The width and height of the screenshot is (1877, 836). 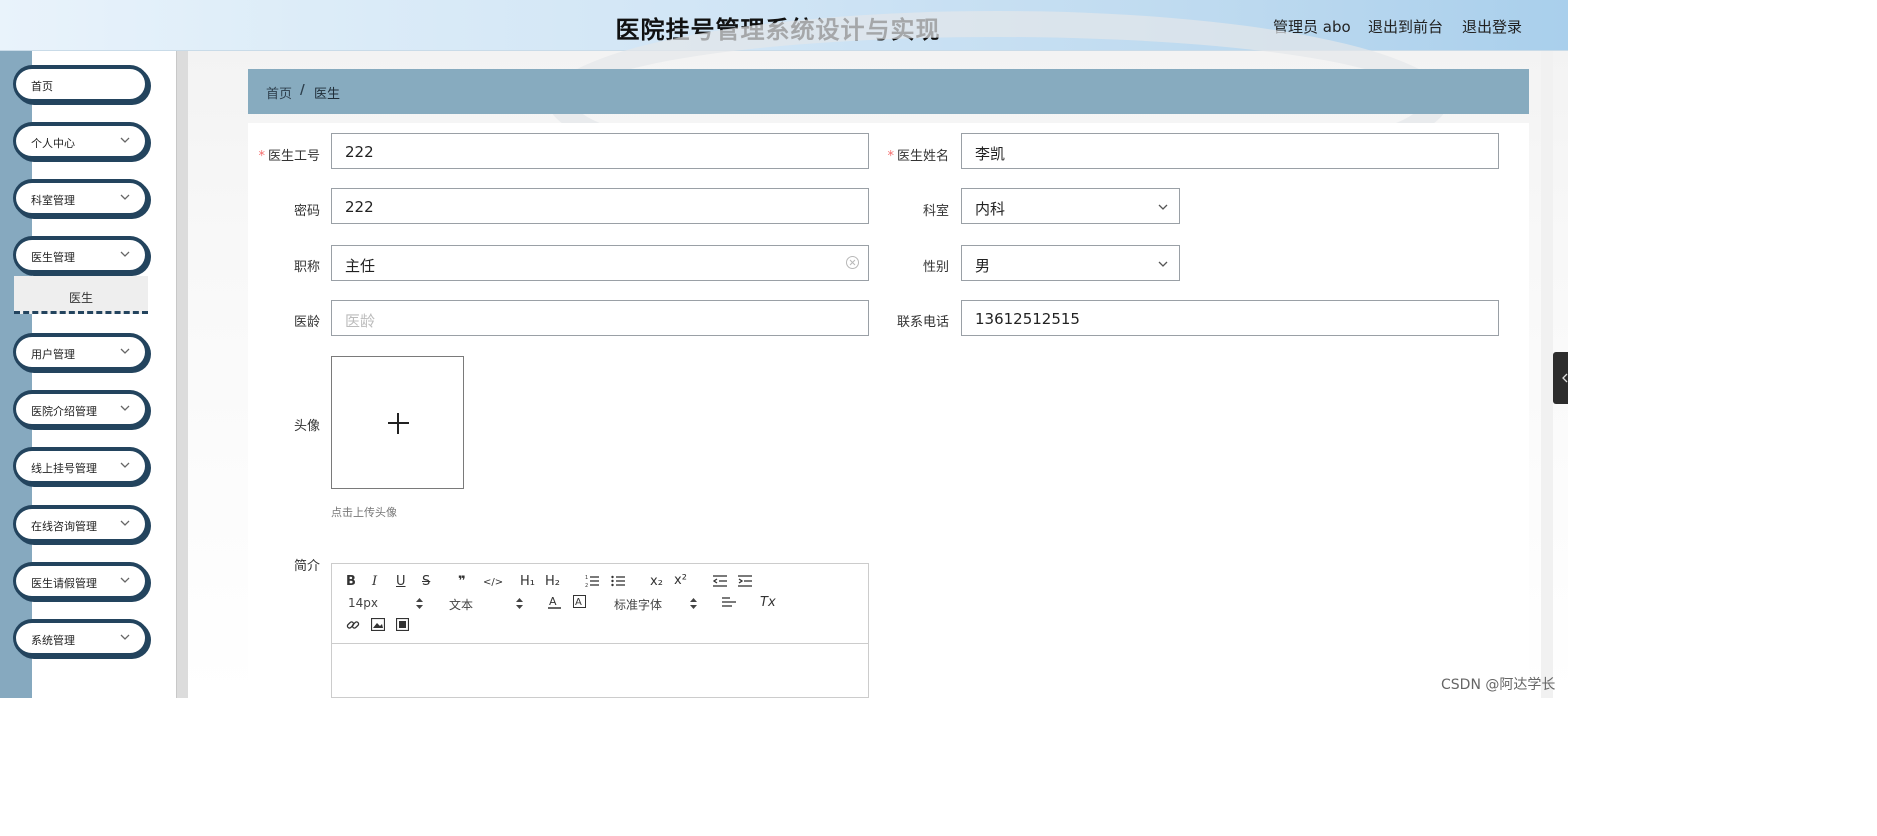 What do you see at coordinates (487, 604) in the screenshot?
I see `header-select: 文本` at bounding box center [487, 604].